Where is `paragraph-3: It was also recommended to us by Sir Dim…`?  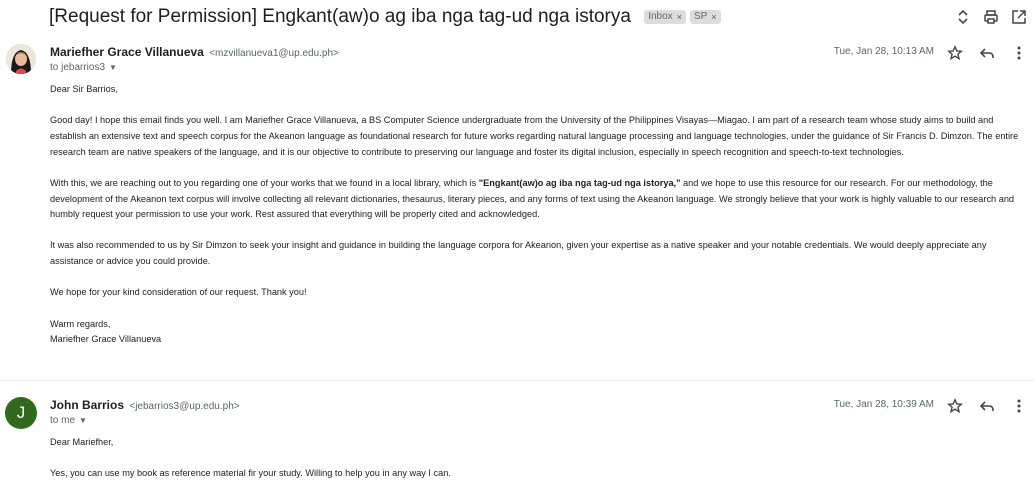 paragraph-3: It was also recommended to us by Sir Dim… is located at coordinates (518, 253).